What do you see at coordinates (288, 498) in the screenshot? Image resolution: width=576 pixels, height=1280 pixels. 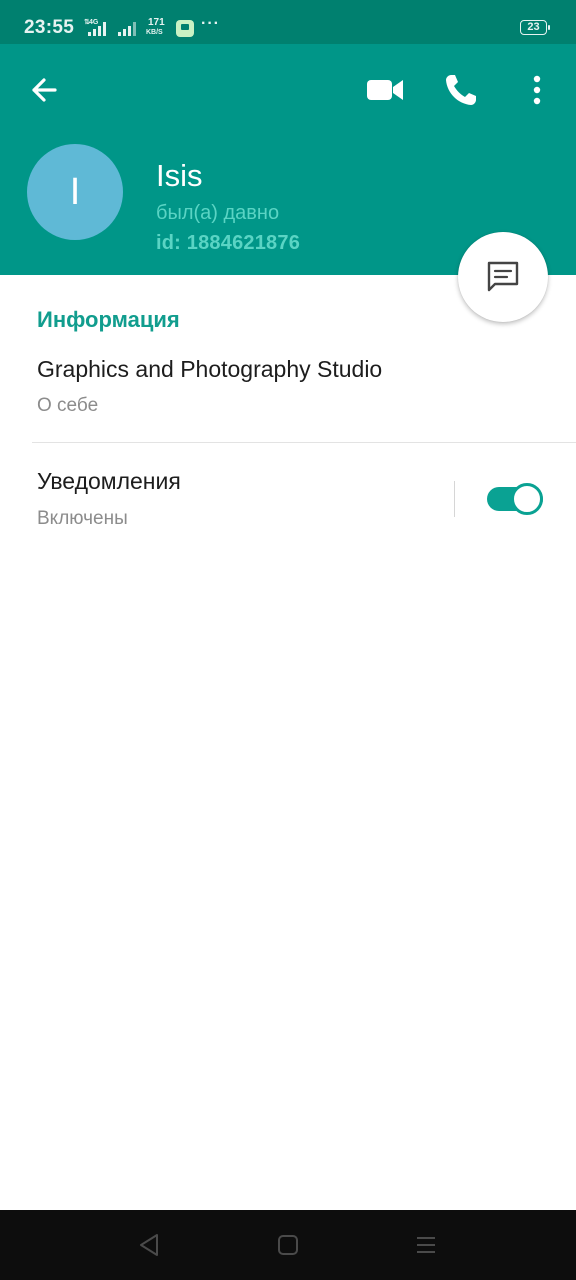 I see `notifications-row: Уведомления Включены` at bounding box center [288, 498].